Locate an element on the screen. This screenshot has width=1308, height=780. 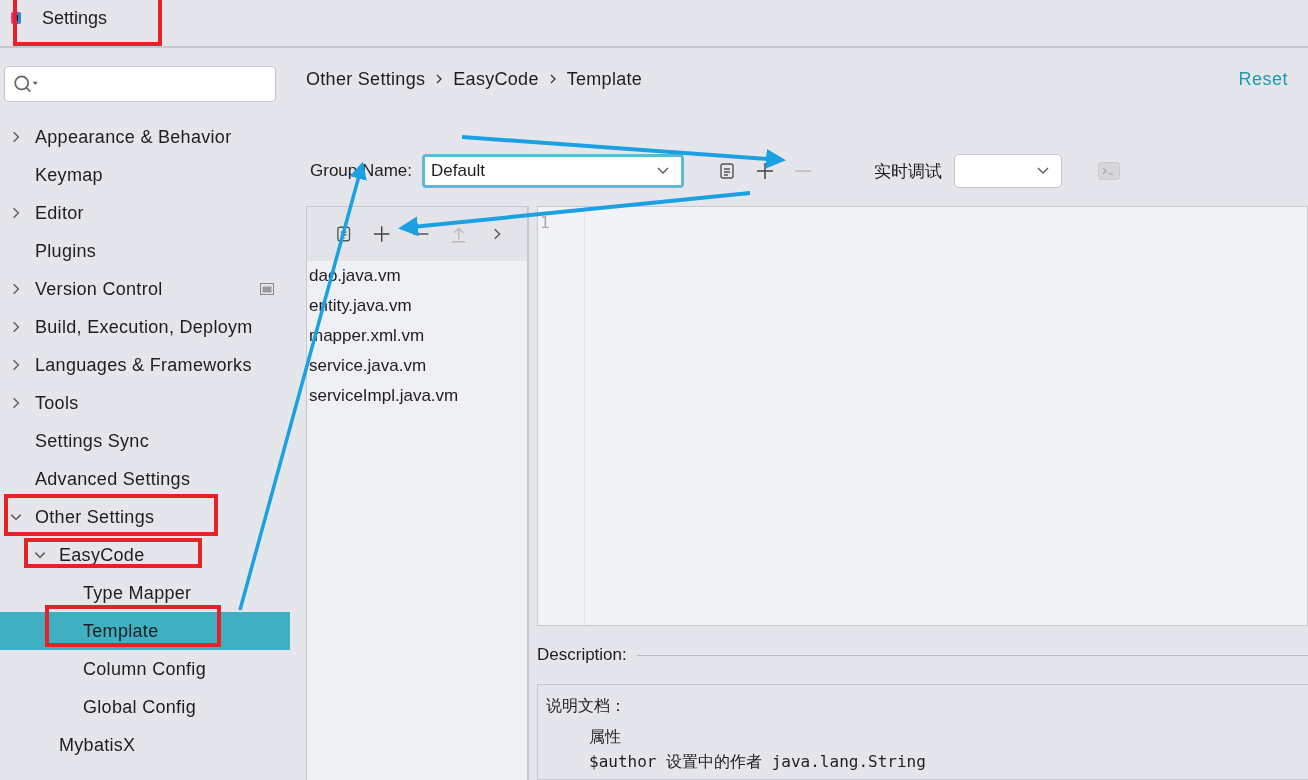
tree-item: Languages & Frameworks is located at coordinates (145, 365).